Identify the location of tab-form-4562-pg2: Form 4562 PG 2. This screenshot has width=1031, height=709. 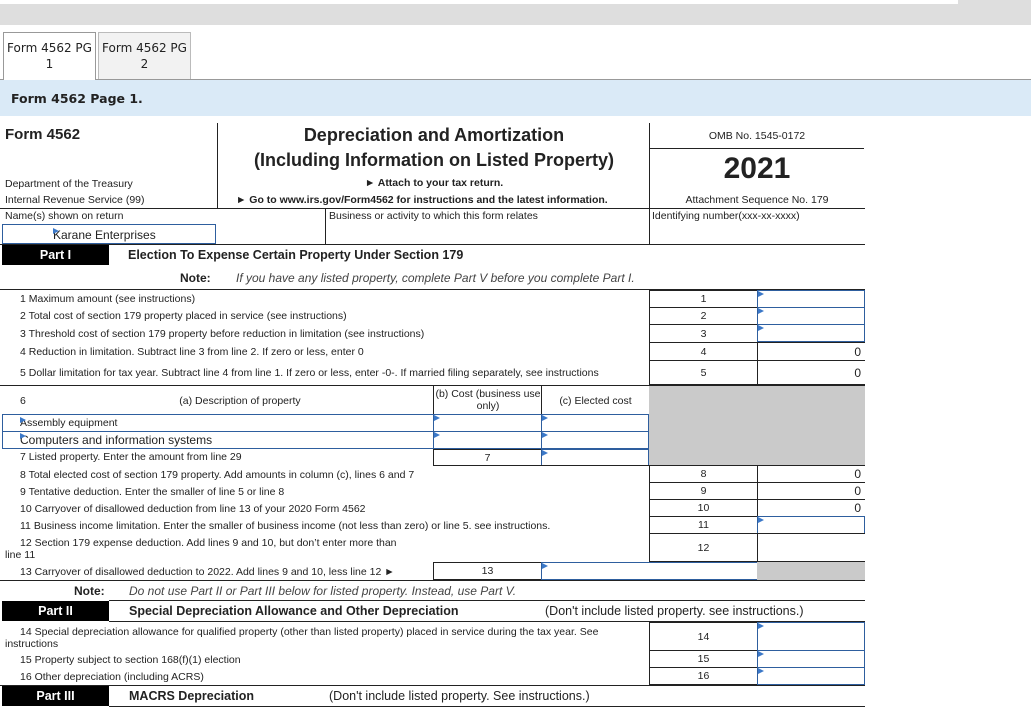
(144, 55).